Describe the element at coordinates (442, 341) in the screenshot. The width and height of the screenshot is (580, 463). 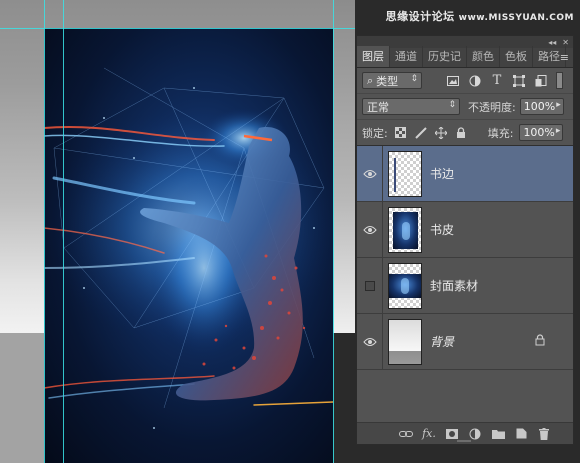
I see `layer-name: 背景` at that location.